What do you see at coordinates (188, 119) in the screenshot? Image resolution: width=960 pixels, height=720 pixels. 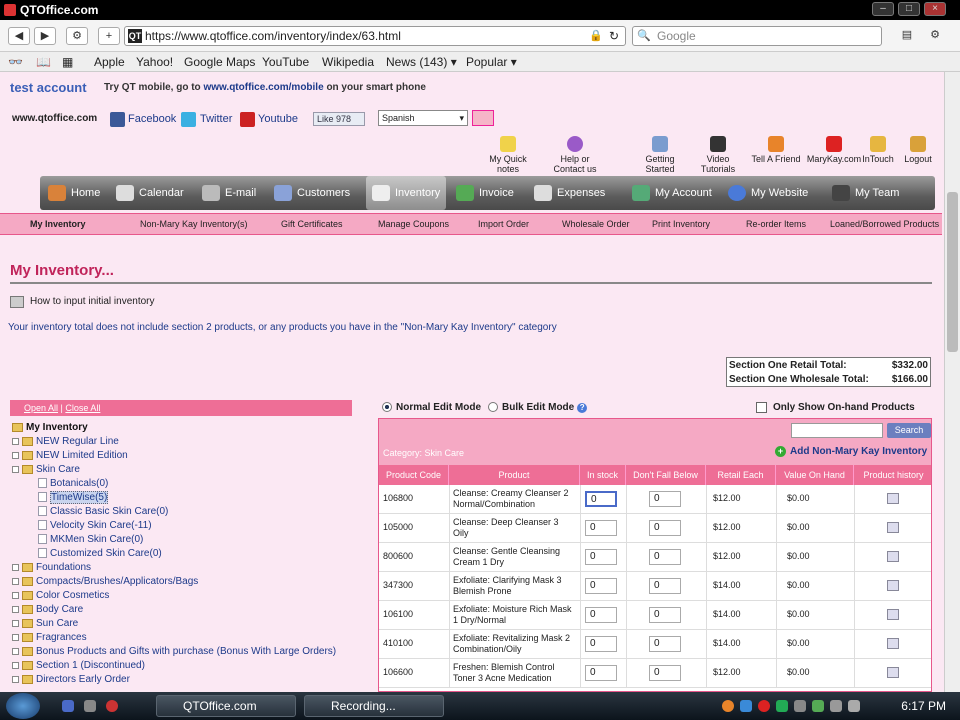 I see `twitter-icon` at bounding box center [188, 119].